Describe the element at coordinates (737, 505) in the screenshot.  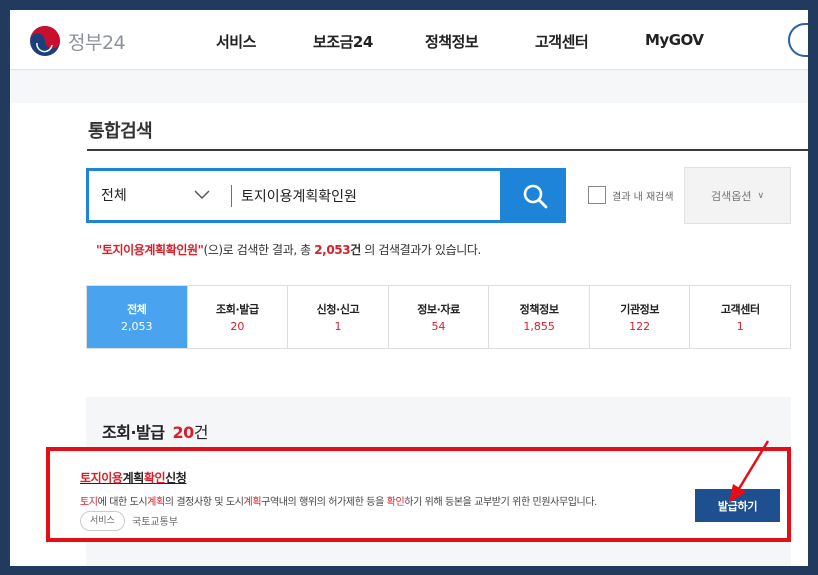
I see `issue-button: 발급하기` at that location.